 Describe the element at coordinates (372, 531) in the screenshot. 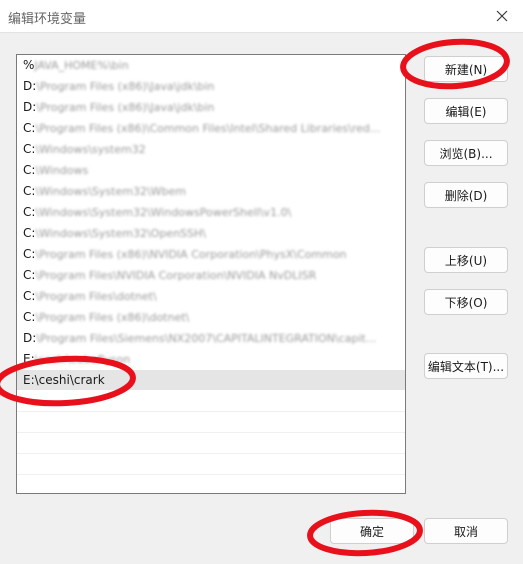

I see `ok-button: 确定` at that location.